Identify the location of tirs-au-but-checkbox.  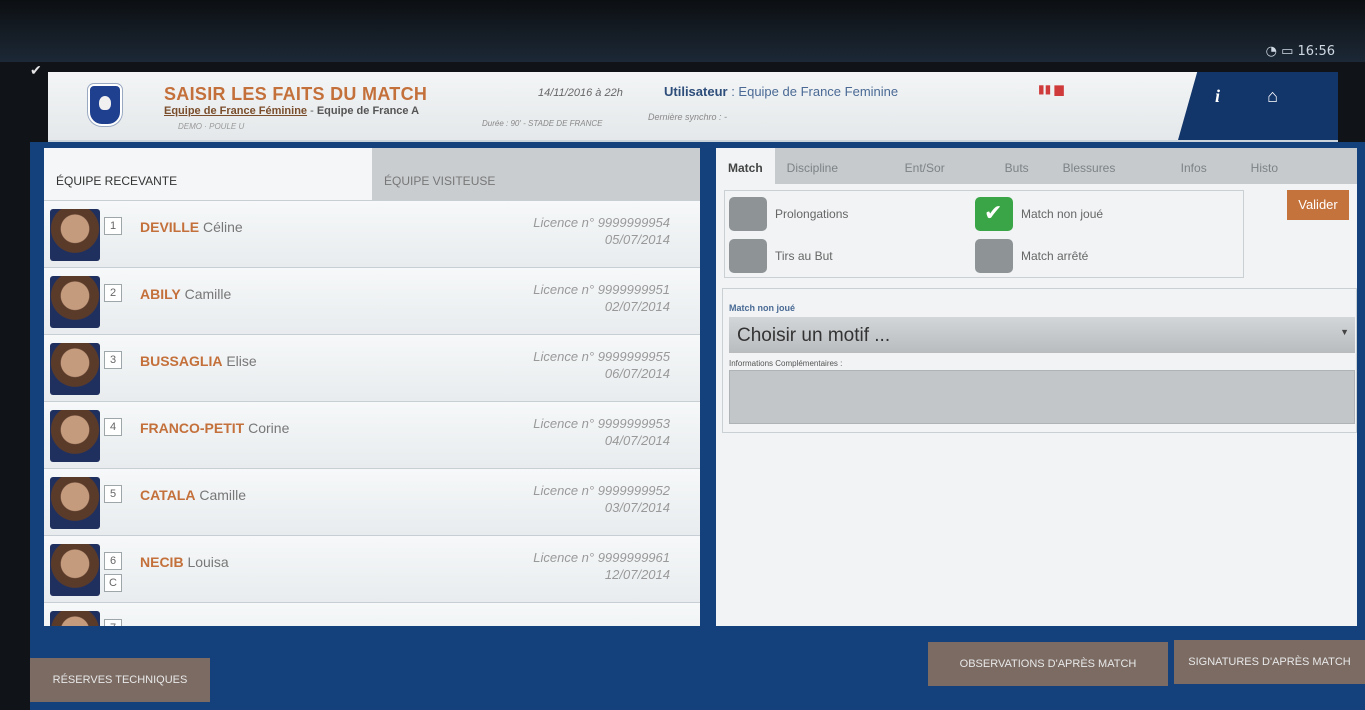
(748, 256).